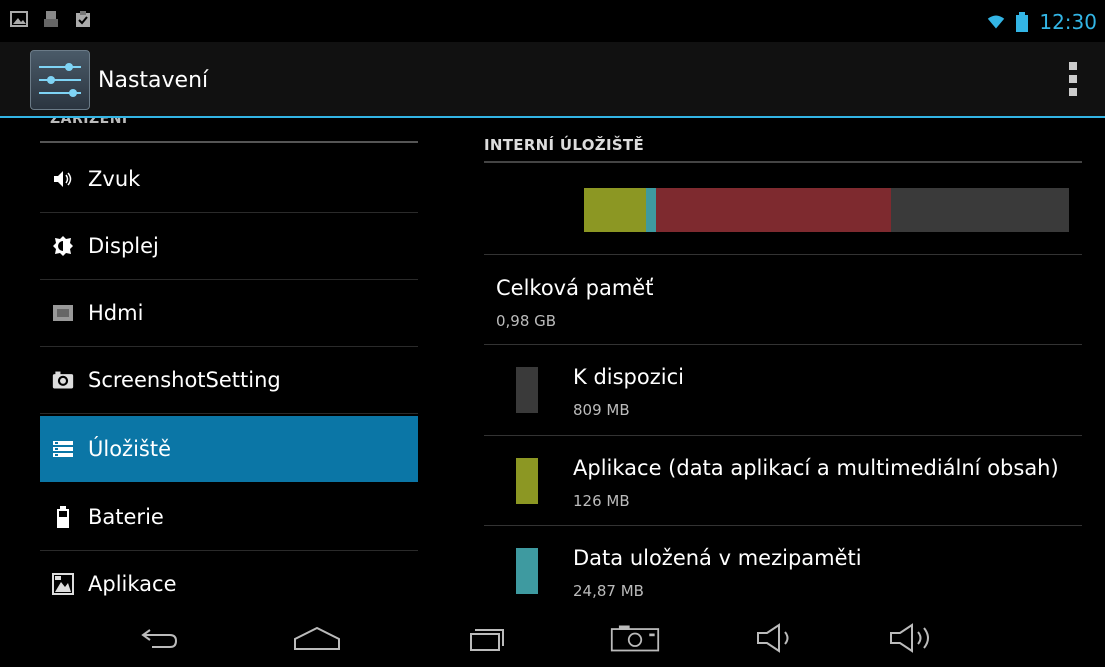  I want to click on speaker-icon, so click(63, 179).